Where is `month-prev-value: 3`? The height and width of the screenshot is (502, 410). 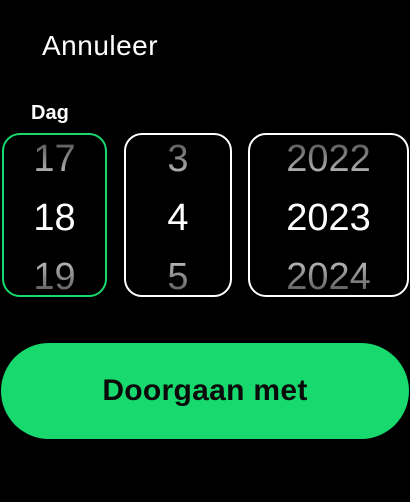
month-prev-value: 3 is located at coordinates (178, 159).